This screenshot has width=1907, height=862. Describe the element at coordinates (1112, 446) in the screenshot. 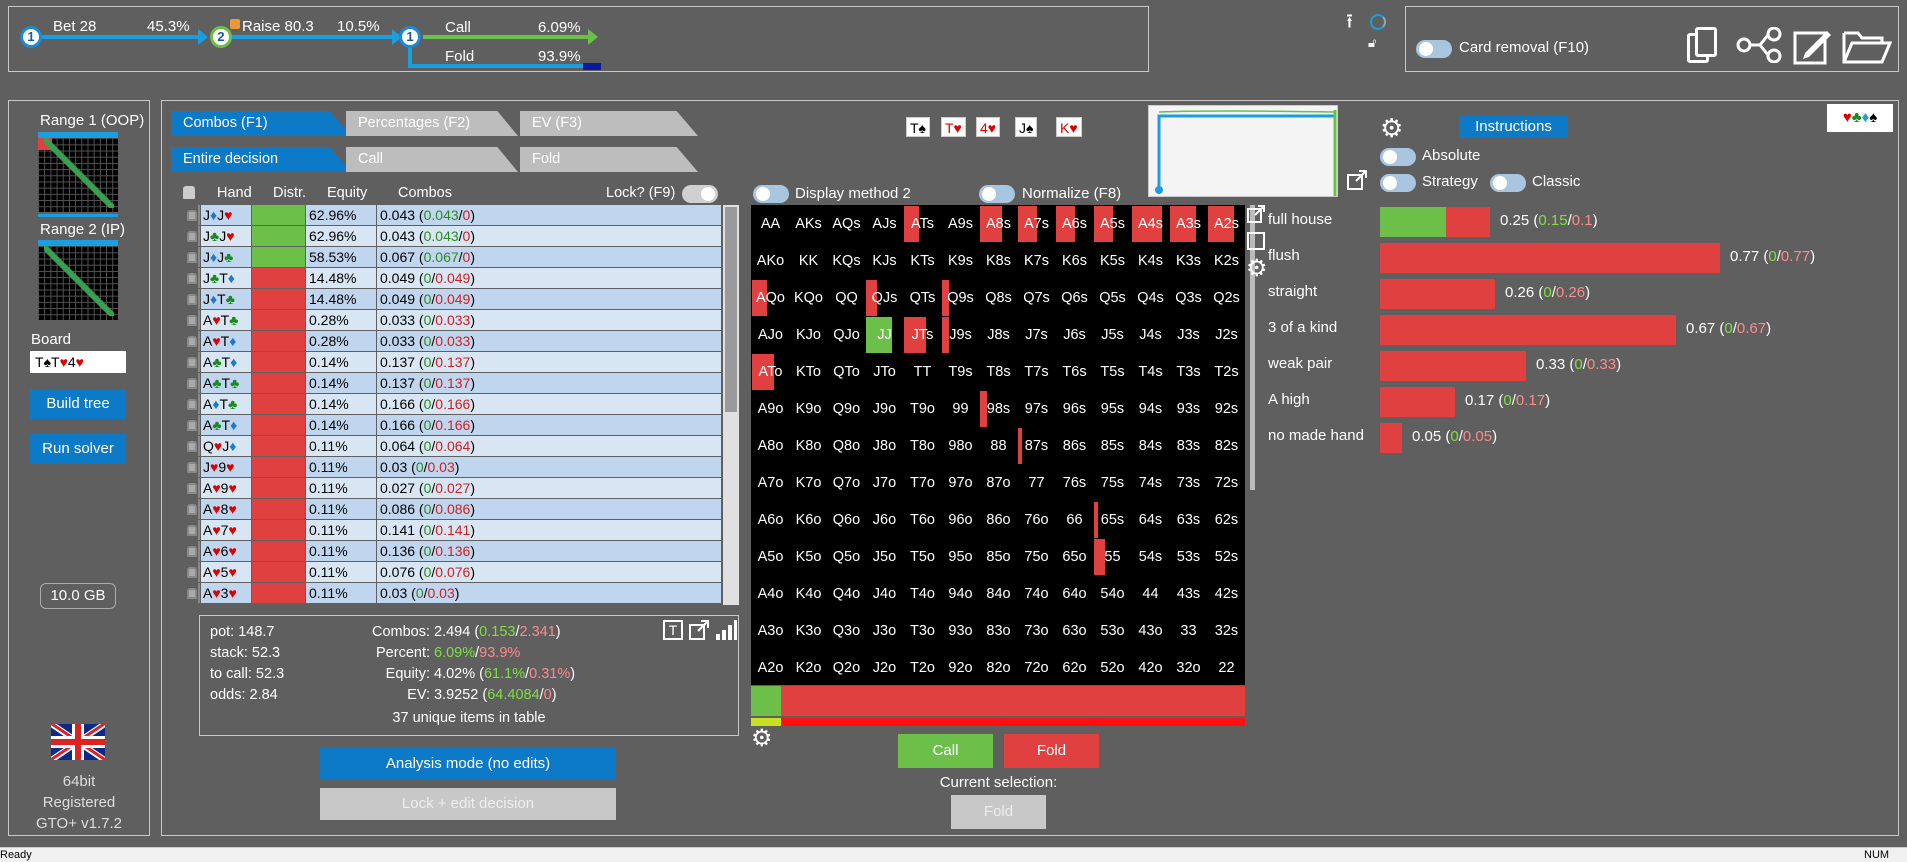

I see `grid-cell: 85s` at that location.